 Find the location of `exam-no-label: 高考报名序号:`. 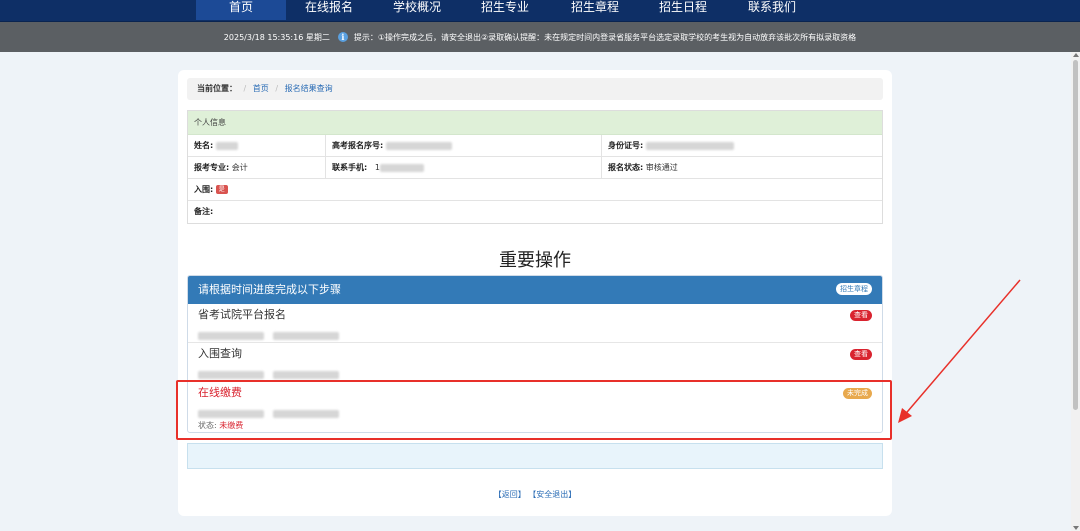

exam-no-label: 高考报名序号: is located at coordinates (358, 145).